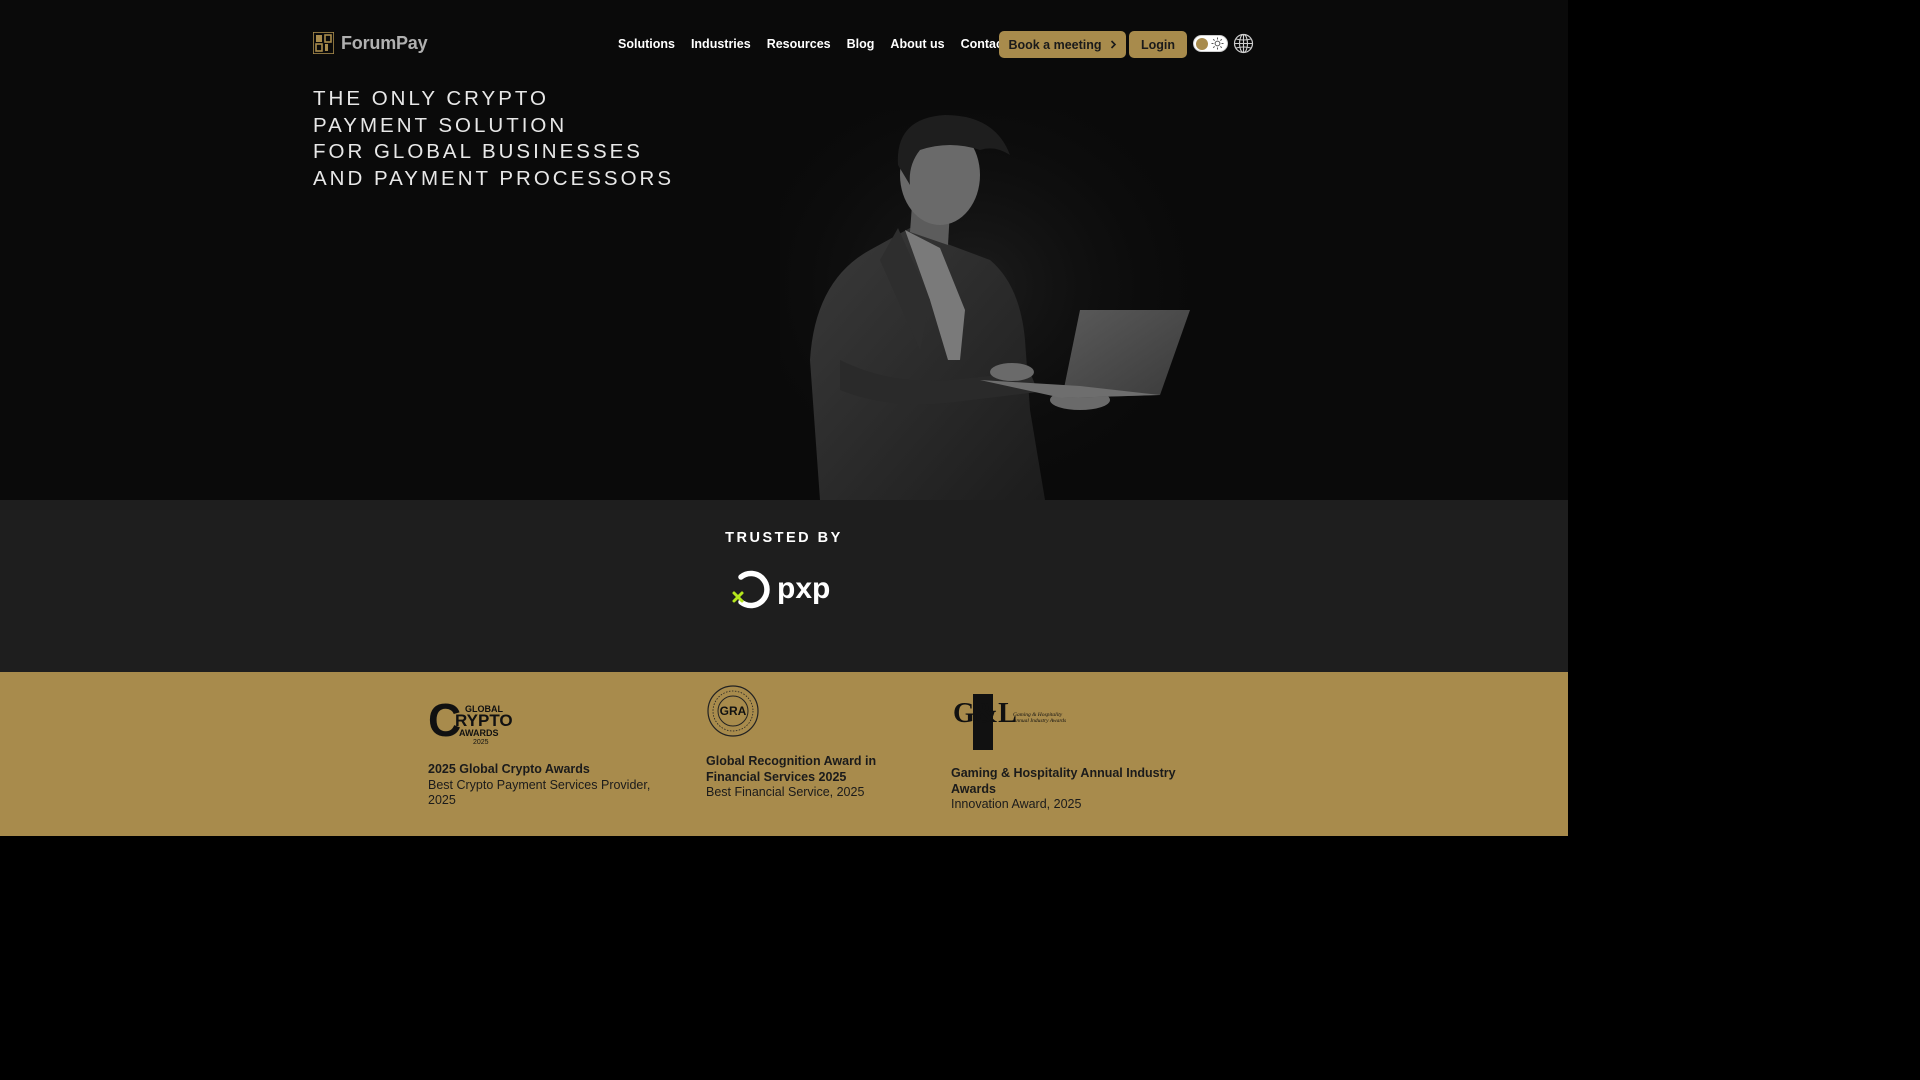  I want to click on chevron-right-icon, so click(1113, 44).